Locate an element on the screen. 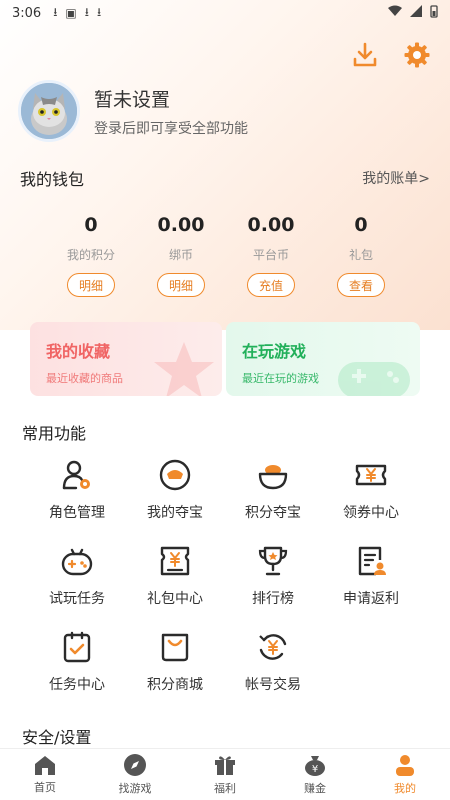  coupon-center-item: 领券中心 is located at coordinates (371, 499).